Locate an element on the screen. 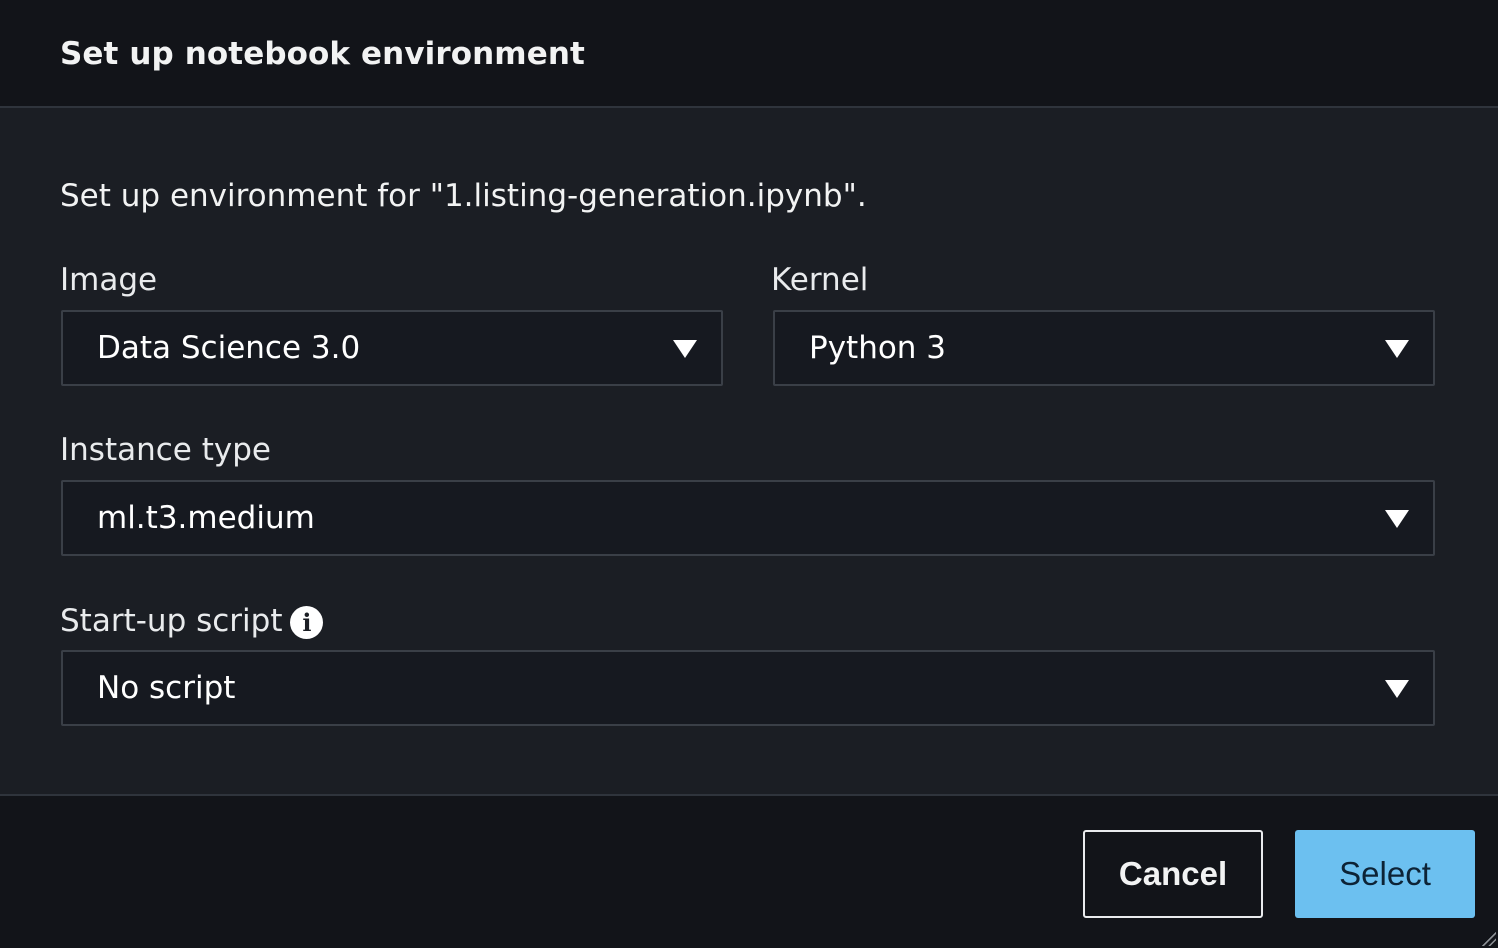  instance-type-select: ml.t3.medium is located at coordinates (748, 518).